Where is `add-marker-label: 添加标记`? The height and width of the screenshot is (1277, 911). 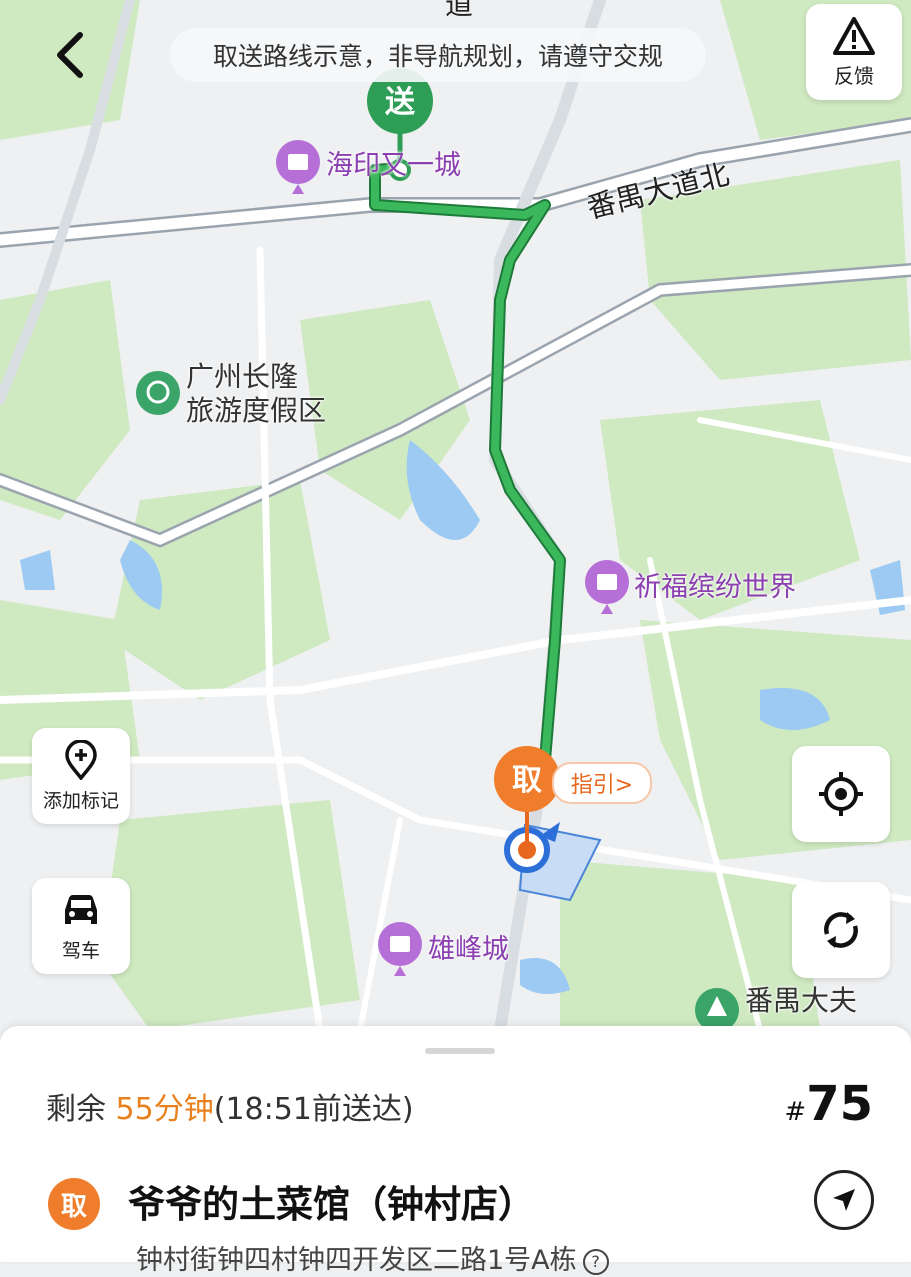 add-marker-label: 添加标记 is located at coordinates (80, 800).